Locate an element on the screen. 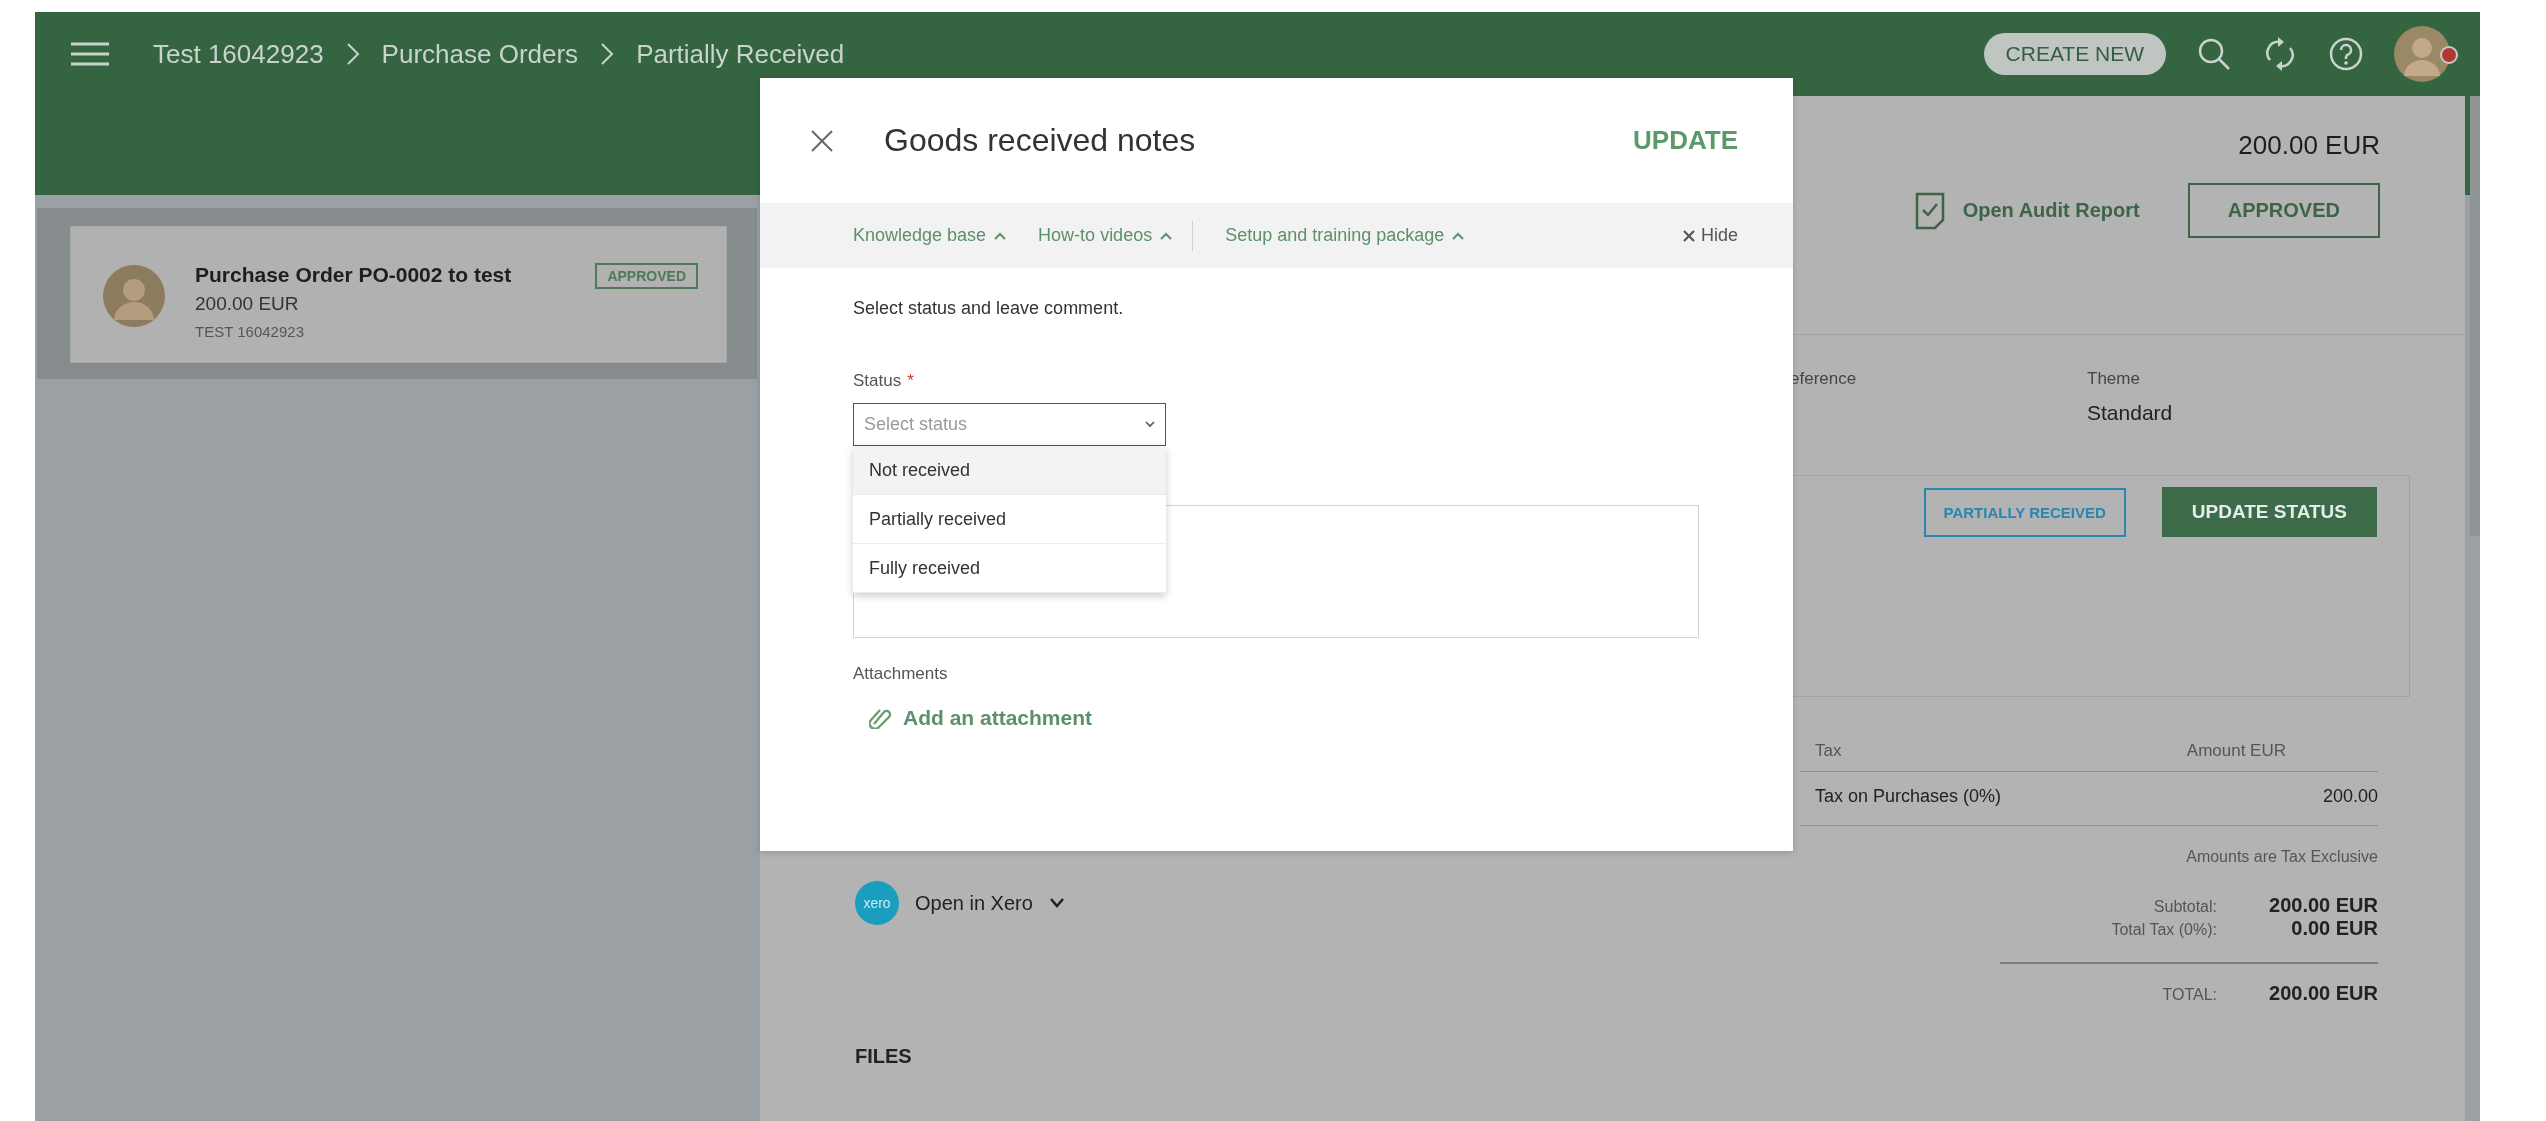 The height and width of the screenshot is (1121, 2546). search-icon is located at coordinates (2214, 54).